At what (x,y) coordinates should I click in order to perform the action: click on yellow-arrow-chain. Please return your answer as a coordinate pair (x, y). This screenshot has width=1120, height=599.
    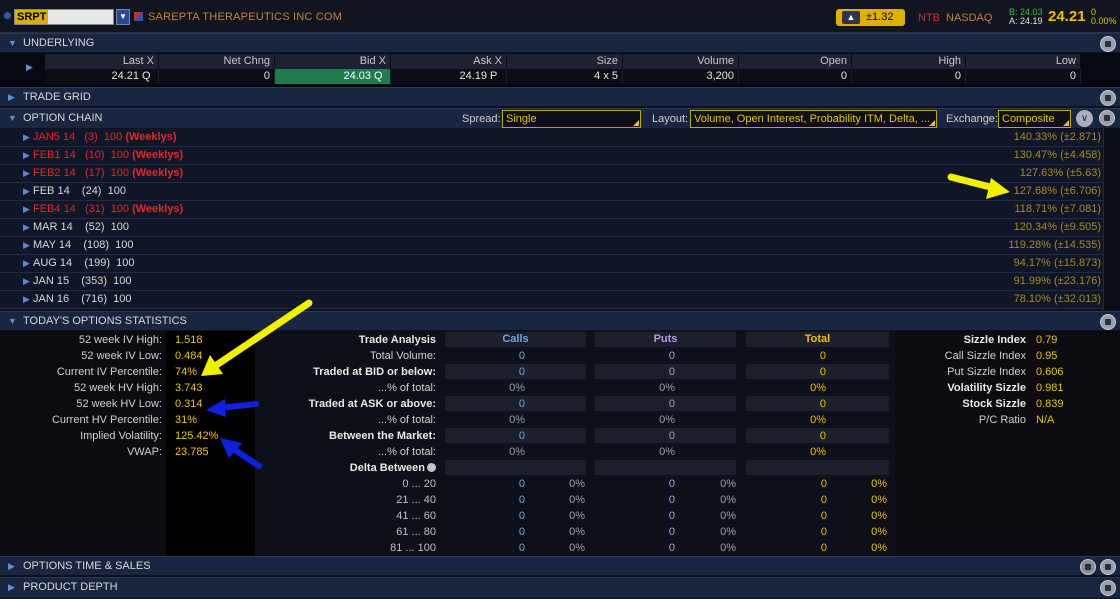
    Looking at the image, I should click on (978, 186).